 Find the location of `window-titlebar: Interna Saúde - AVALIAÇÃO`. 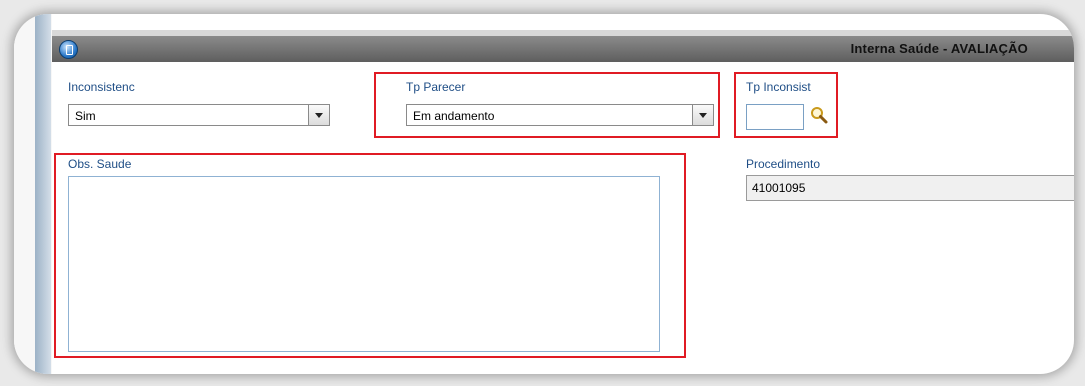

window-titlebar: Interna Saúde - AVALIAÇÃO is located at coordinates (563, 49).